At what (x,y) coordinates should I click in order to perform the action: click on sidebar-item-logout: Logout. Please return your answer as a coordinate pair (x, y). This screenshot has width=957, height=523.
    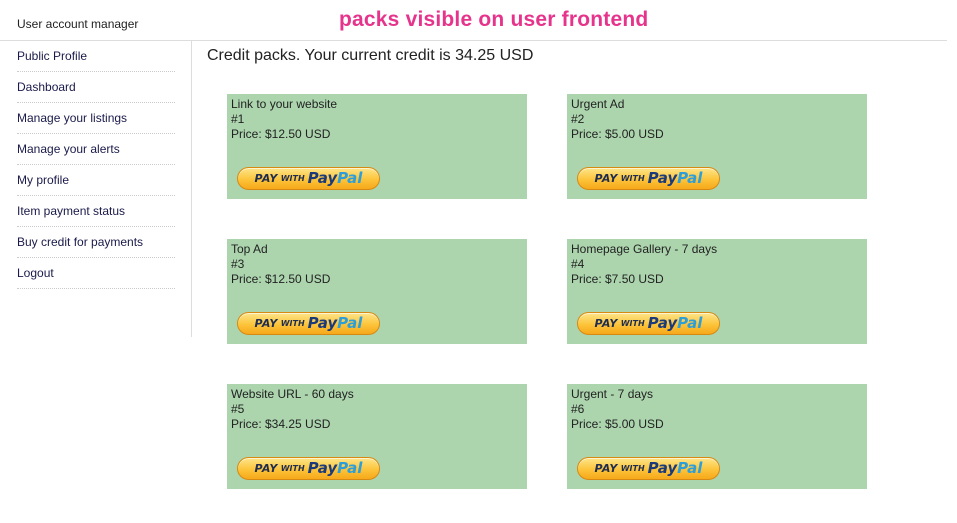
    Looking at the image, I should click on (96, 273).